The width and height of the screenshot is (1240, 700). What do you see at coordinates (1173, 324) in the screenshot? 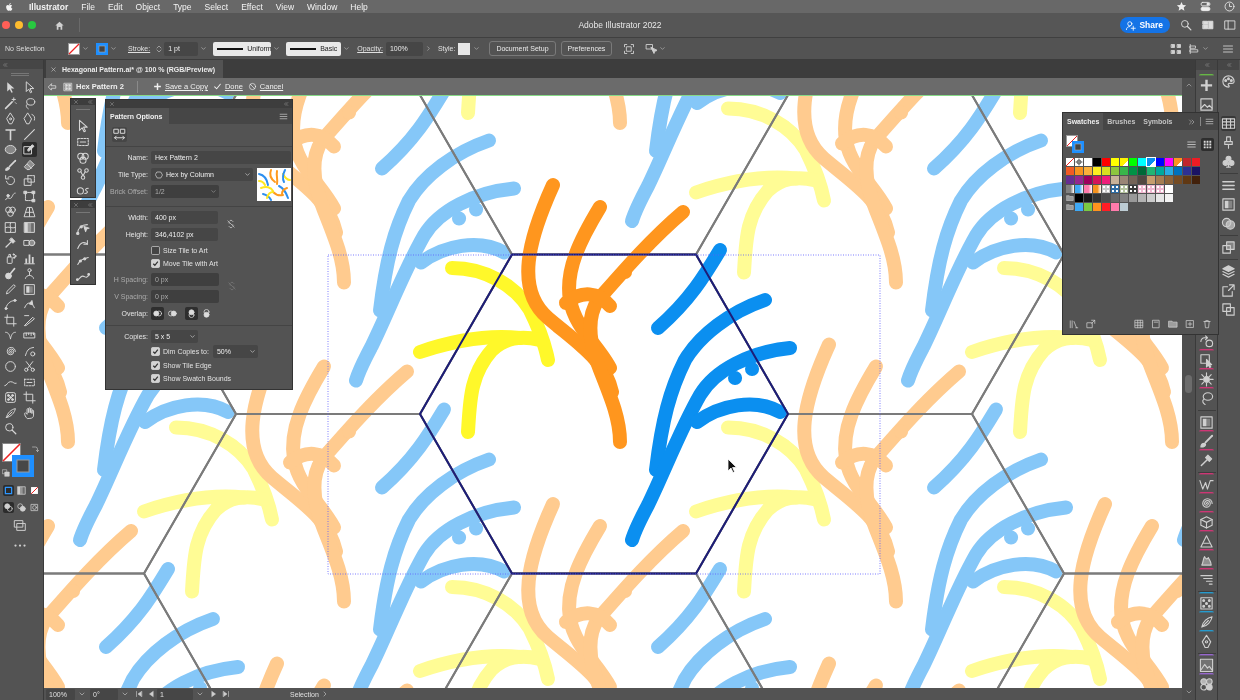
I see `folder-icon` at bounding box center [1173, 324].